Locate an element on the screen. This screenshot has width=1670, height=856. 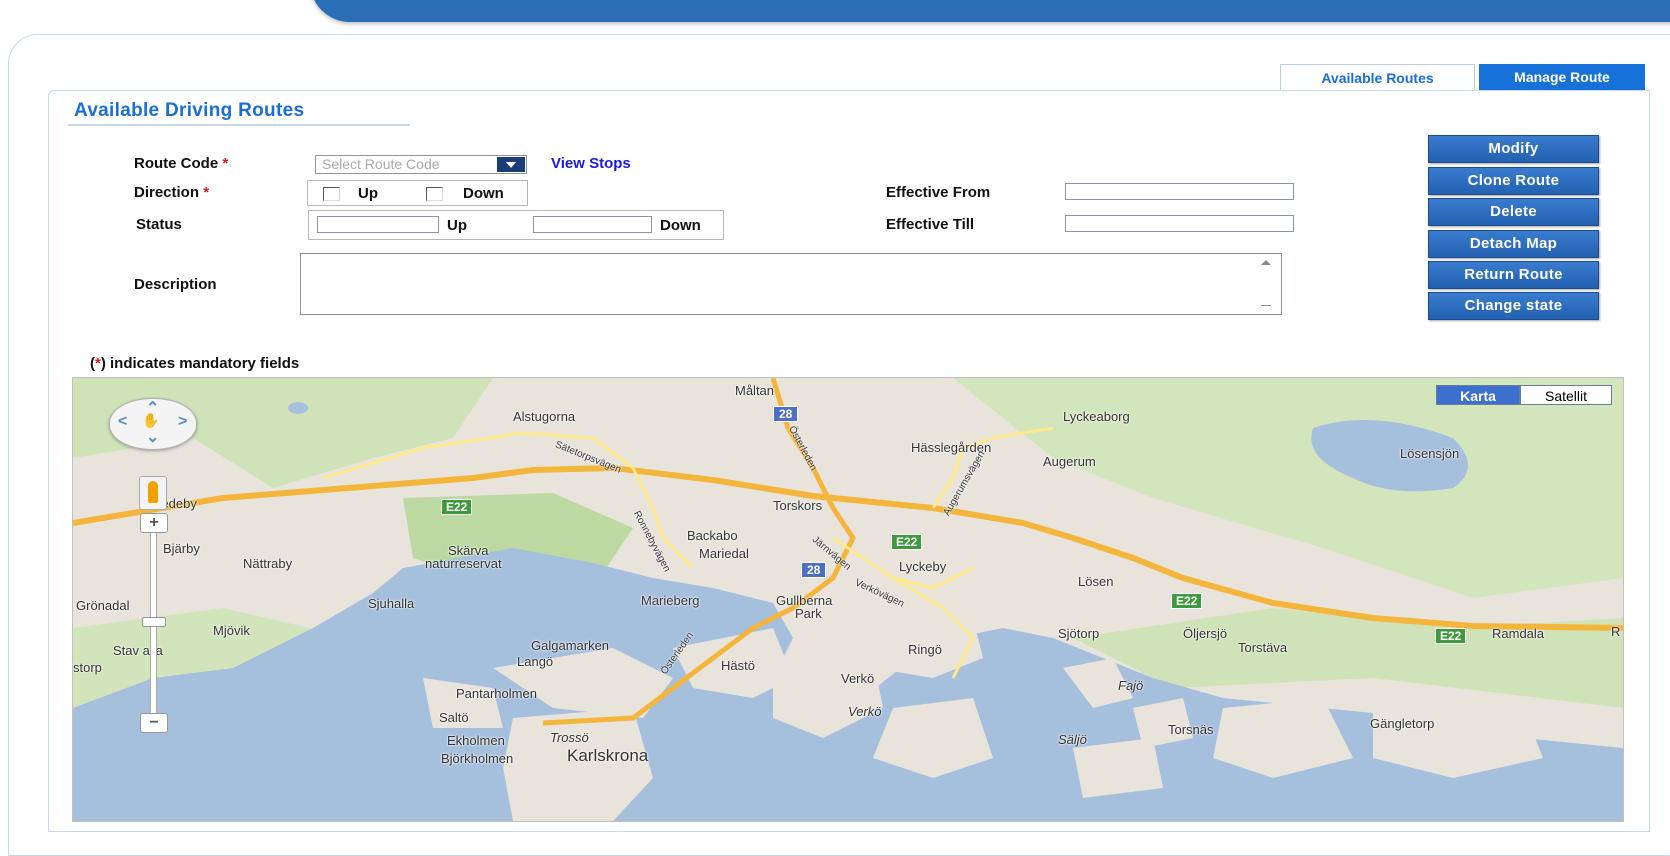
pan-left-icon: < is located at coordinates (122, 422).